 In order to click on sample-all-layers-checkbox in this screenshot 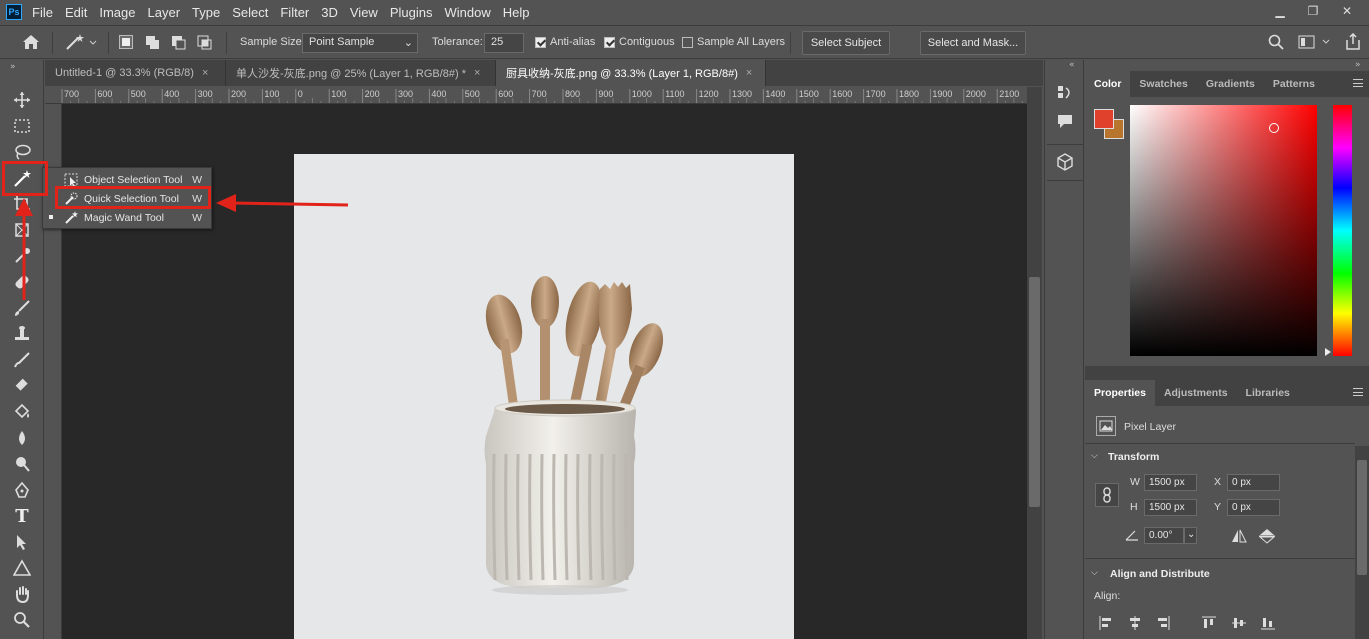, I will do `click(687, 42)`.